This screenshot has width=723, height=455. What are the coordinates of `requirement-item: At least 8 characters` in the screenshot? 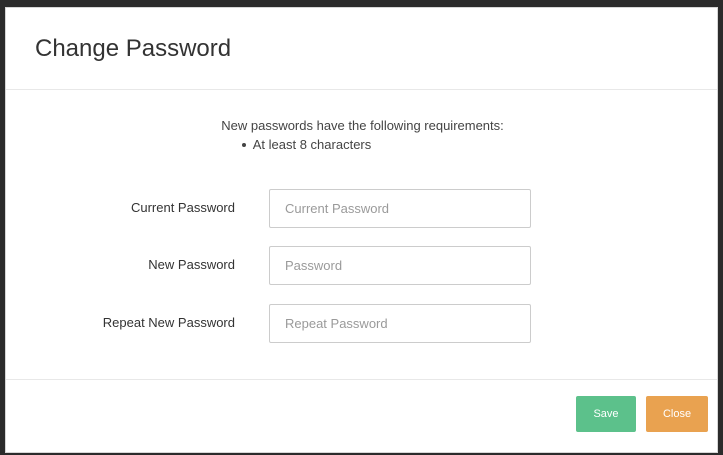 It's located at (306, 144).